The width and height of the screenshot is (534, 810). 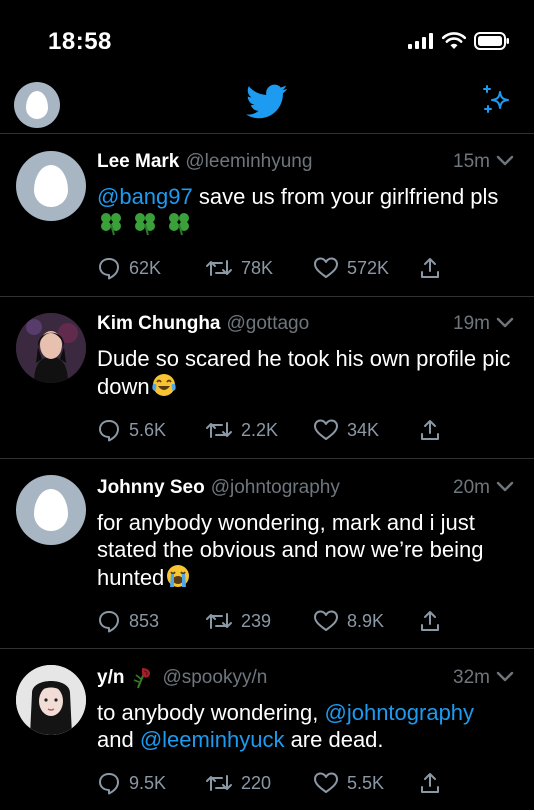 What do you see at coordinates (305, 430) in the screenshot?
I see `tweet-actions: 5.6K 2.2K 34K` at bounding box center [305, 430].